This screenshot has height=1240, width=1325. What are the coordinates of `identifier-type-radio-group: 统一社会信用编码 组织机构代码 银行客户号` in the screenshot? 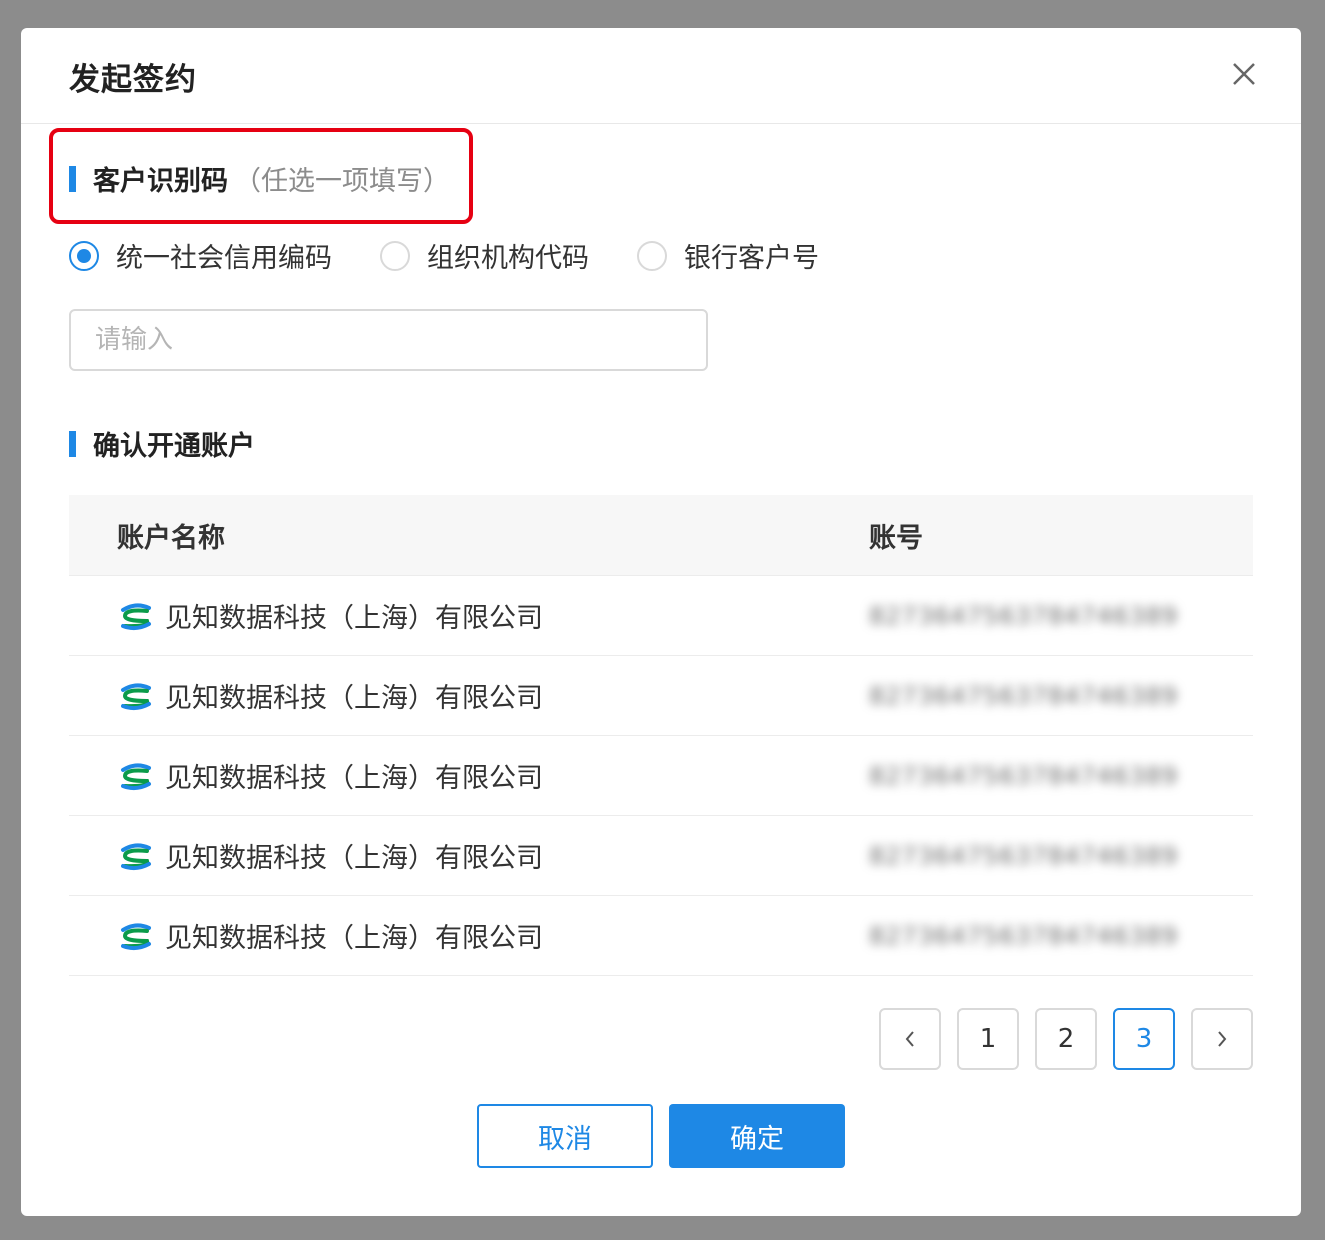 It's located at (468, 255).